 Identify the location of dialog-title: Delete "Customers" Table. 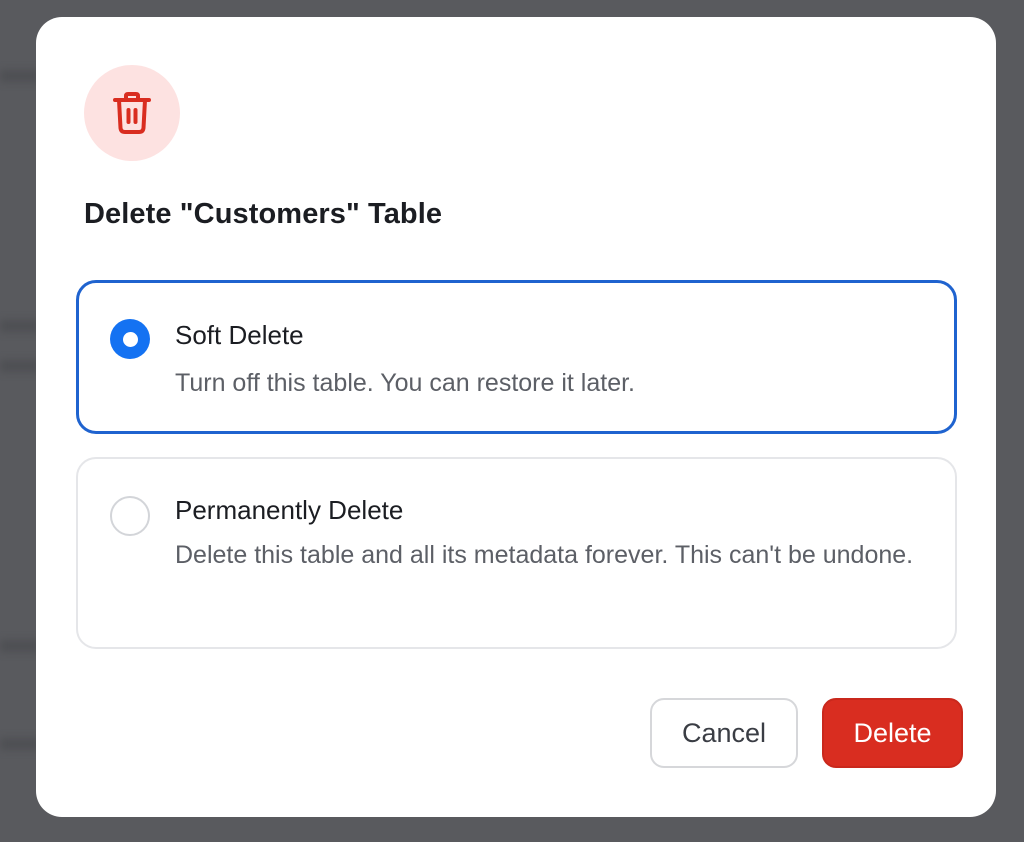
(263, 214).